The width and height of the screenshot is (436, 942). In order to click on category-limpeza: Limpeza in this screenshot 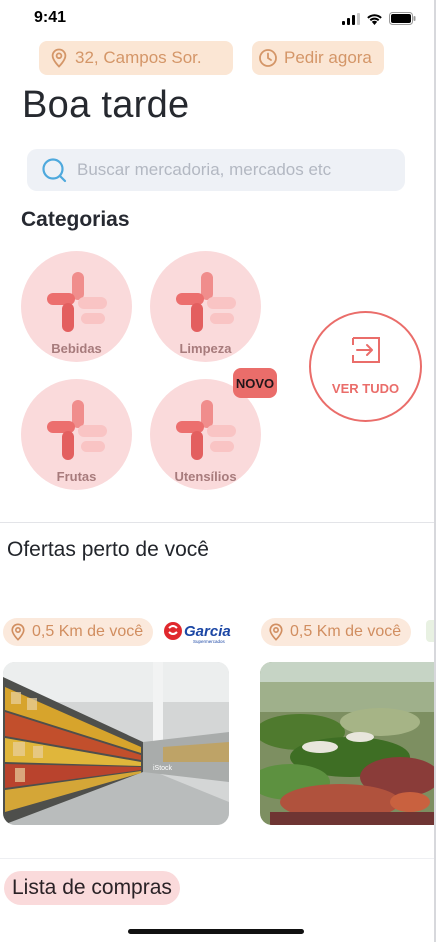, I will do `click(205, 306)`.